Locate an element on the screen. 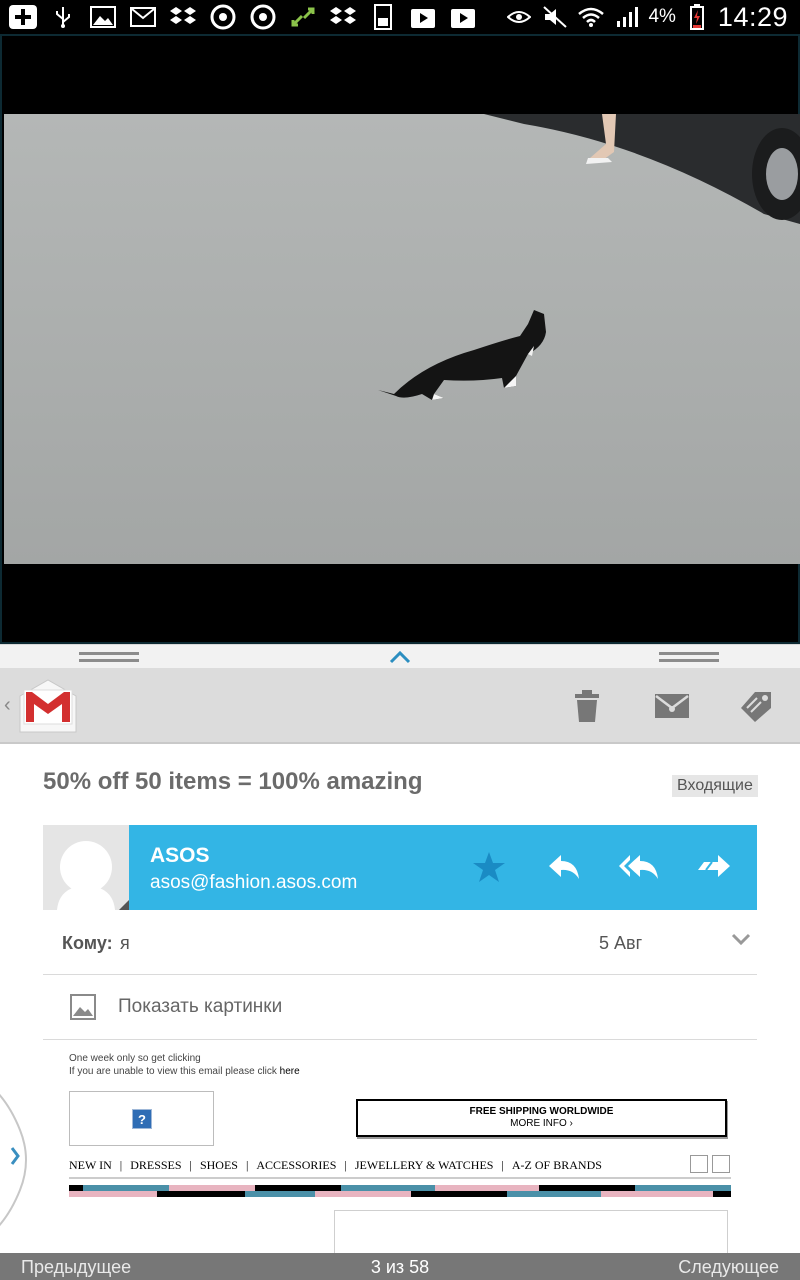 Image resolution: width=800 pixels, height=1280 pixels. avatar is located at coordinates (86, 867).